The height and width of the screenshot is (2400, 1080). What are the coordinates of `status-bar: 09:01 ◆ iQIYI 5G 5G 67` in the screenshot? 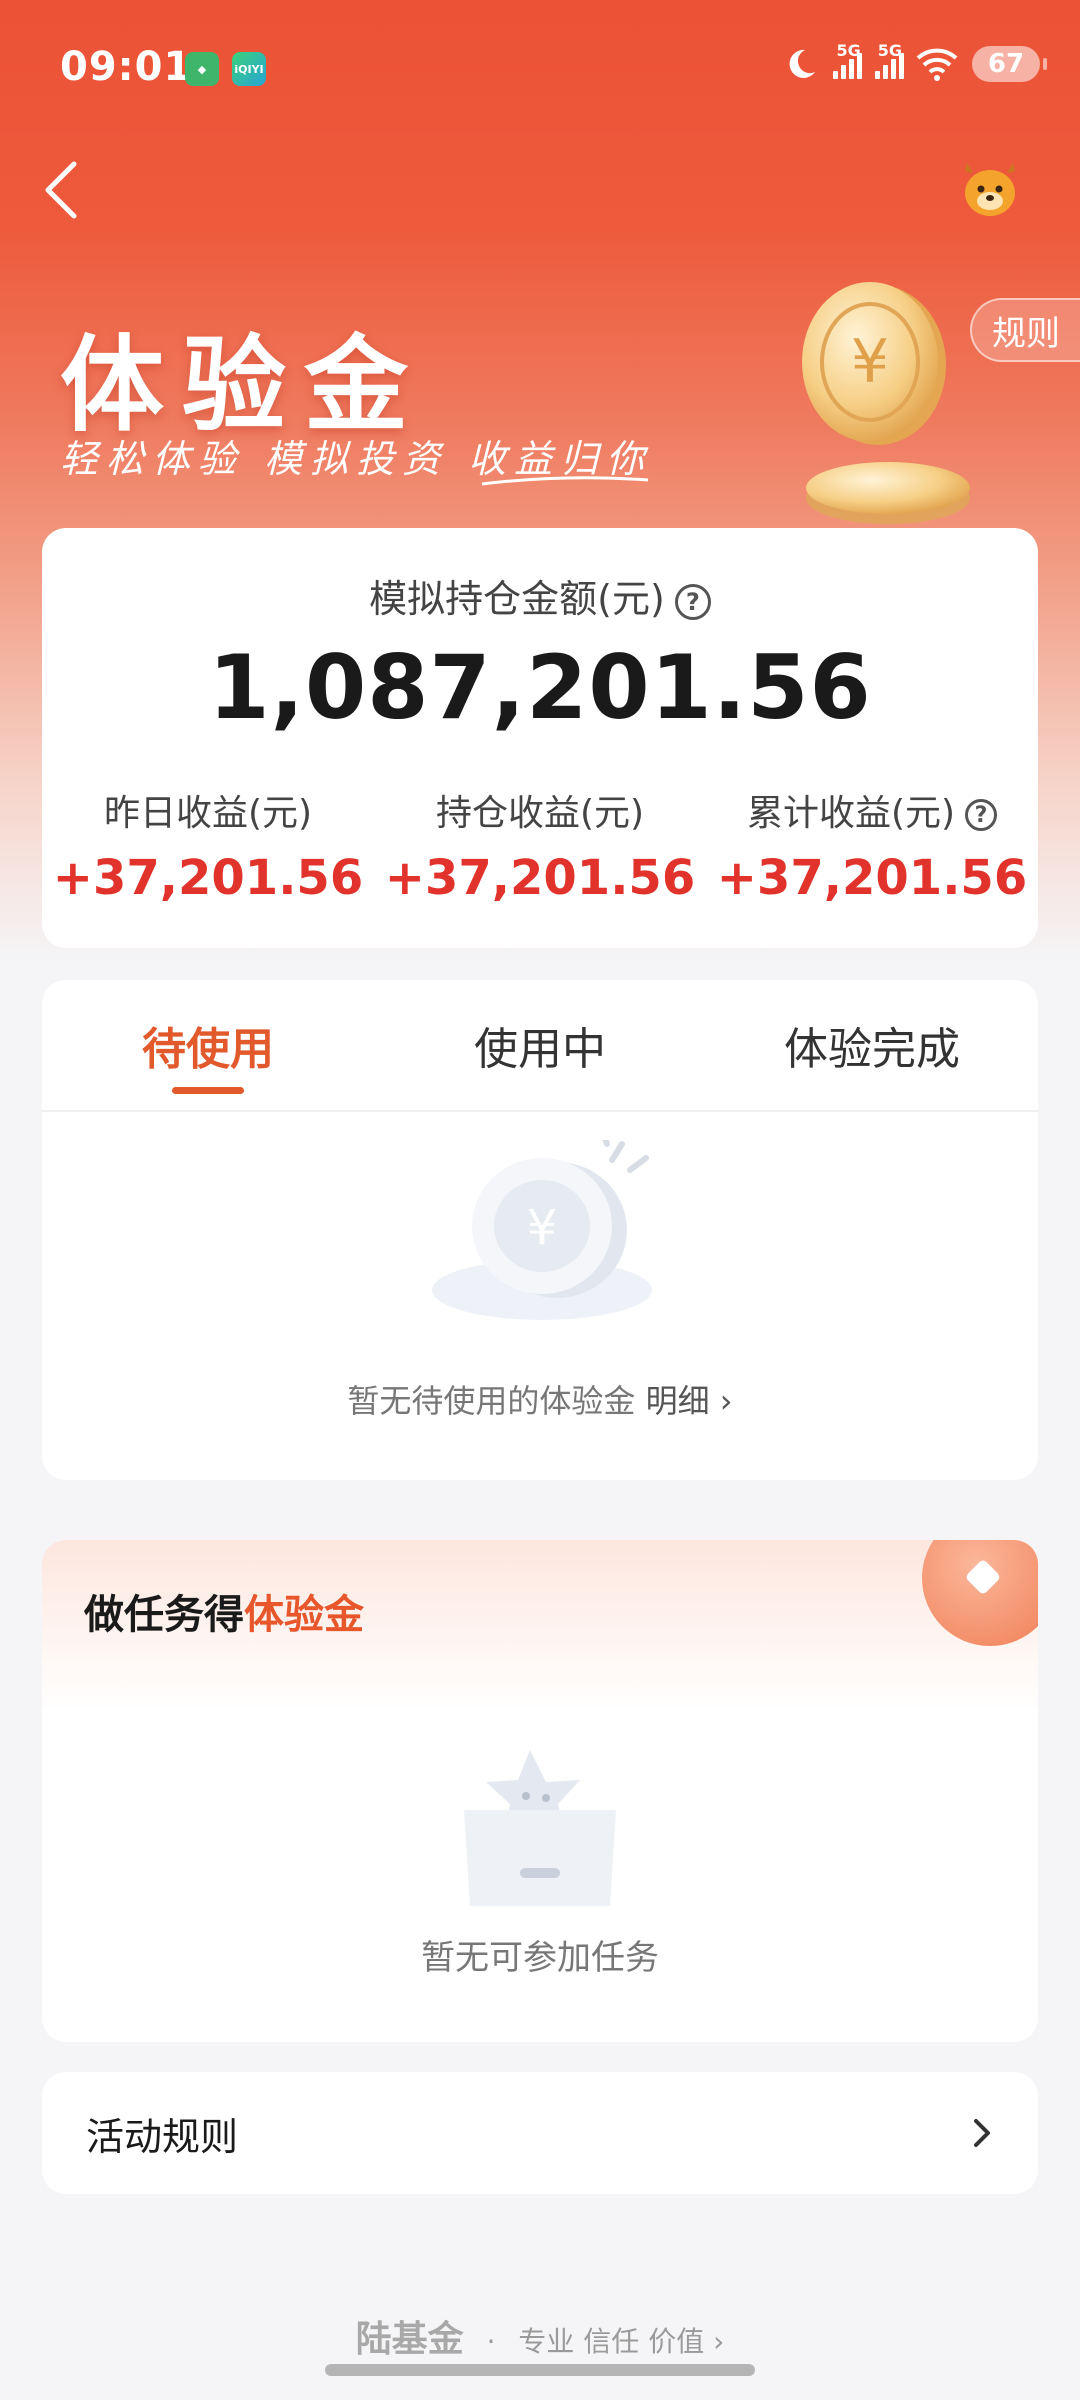 It's located at (540, 70).